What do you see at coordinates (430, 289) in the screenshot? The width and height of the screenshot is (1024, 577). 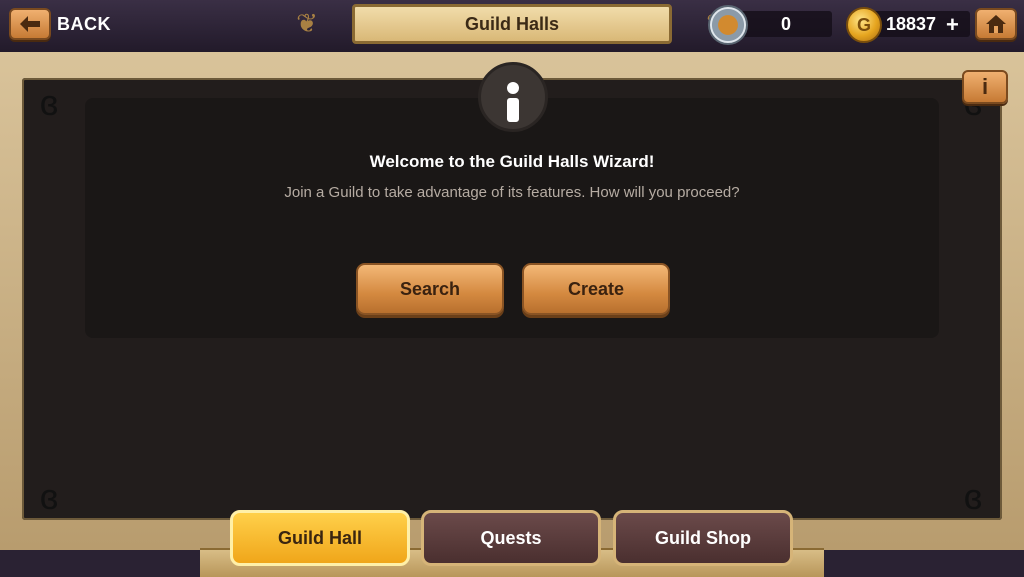 I see `search-button: Search` at bounding box center [430, 289].